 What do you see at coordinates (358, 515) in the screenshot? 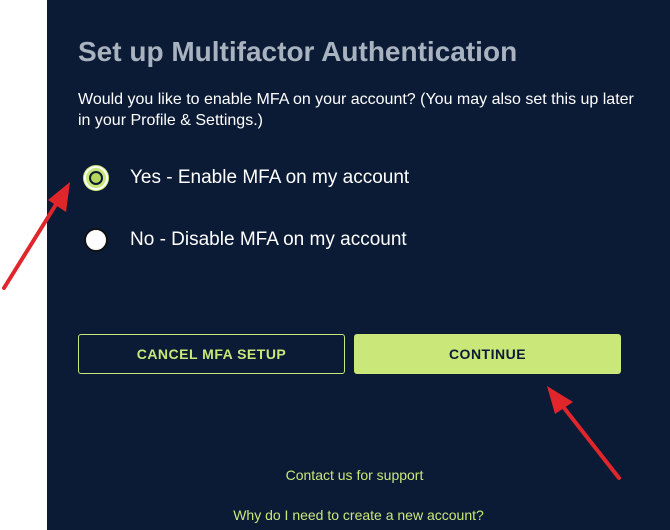
I see `why-new-account-link: Why do I need to create a new account?` at bounding box center [358, 515].